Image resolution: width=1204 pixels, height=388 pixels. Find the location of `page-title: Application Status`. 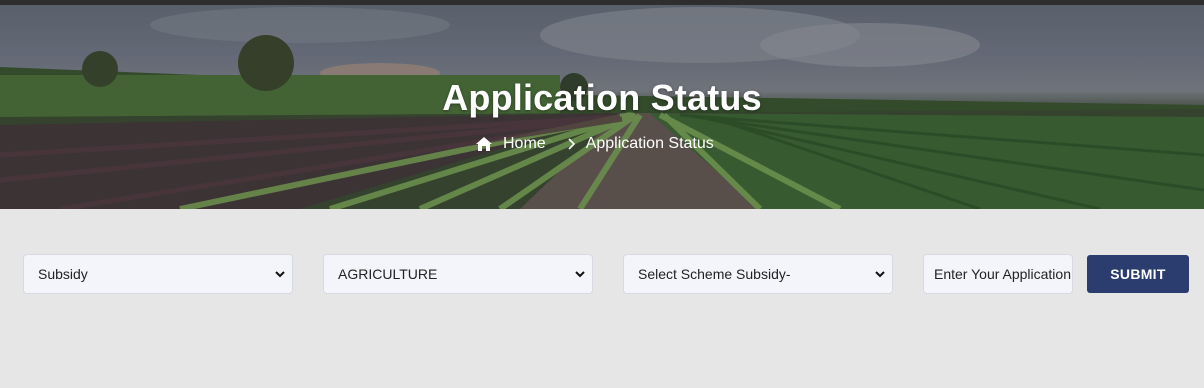

page-title: Application Status is located at coordinates (602, 97).